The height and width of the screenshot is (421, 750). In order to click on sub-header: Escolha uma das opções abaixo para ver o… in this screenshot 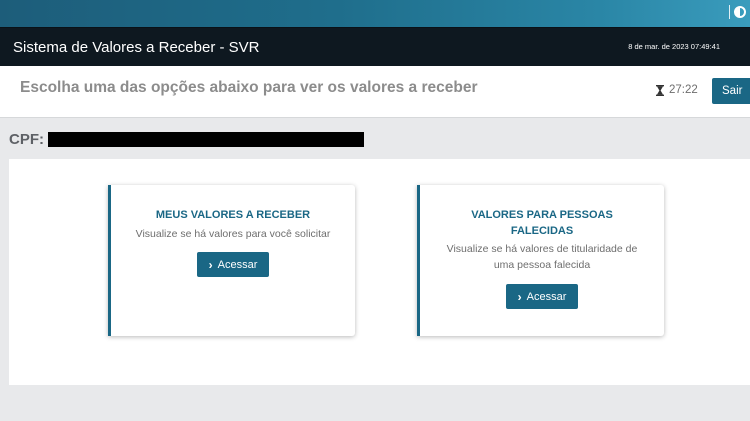, I will do `click(375, 92)`.